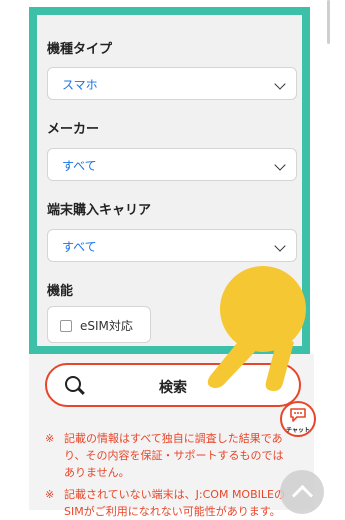 This screenshot has height=520, width=345. Describe the element at coordinates (99, 210) in the screenshot. I see `carrier-label: 端末購入キャリア` at that location.